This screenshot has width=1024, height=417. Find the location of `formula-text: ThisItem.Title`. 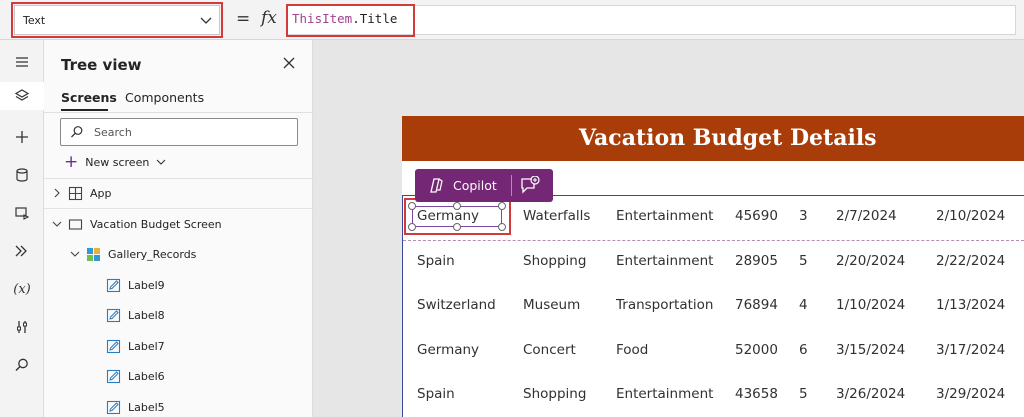

formula-text: ThisItem.Title is located at coordinates (344, 18).